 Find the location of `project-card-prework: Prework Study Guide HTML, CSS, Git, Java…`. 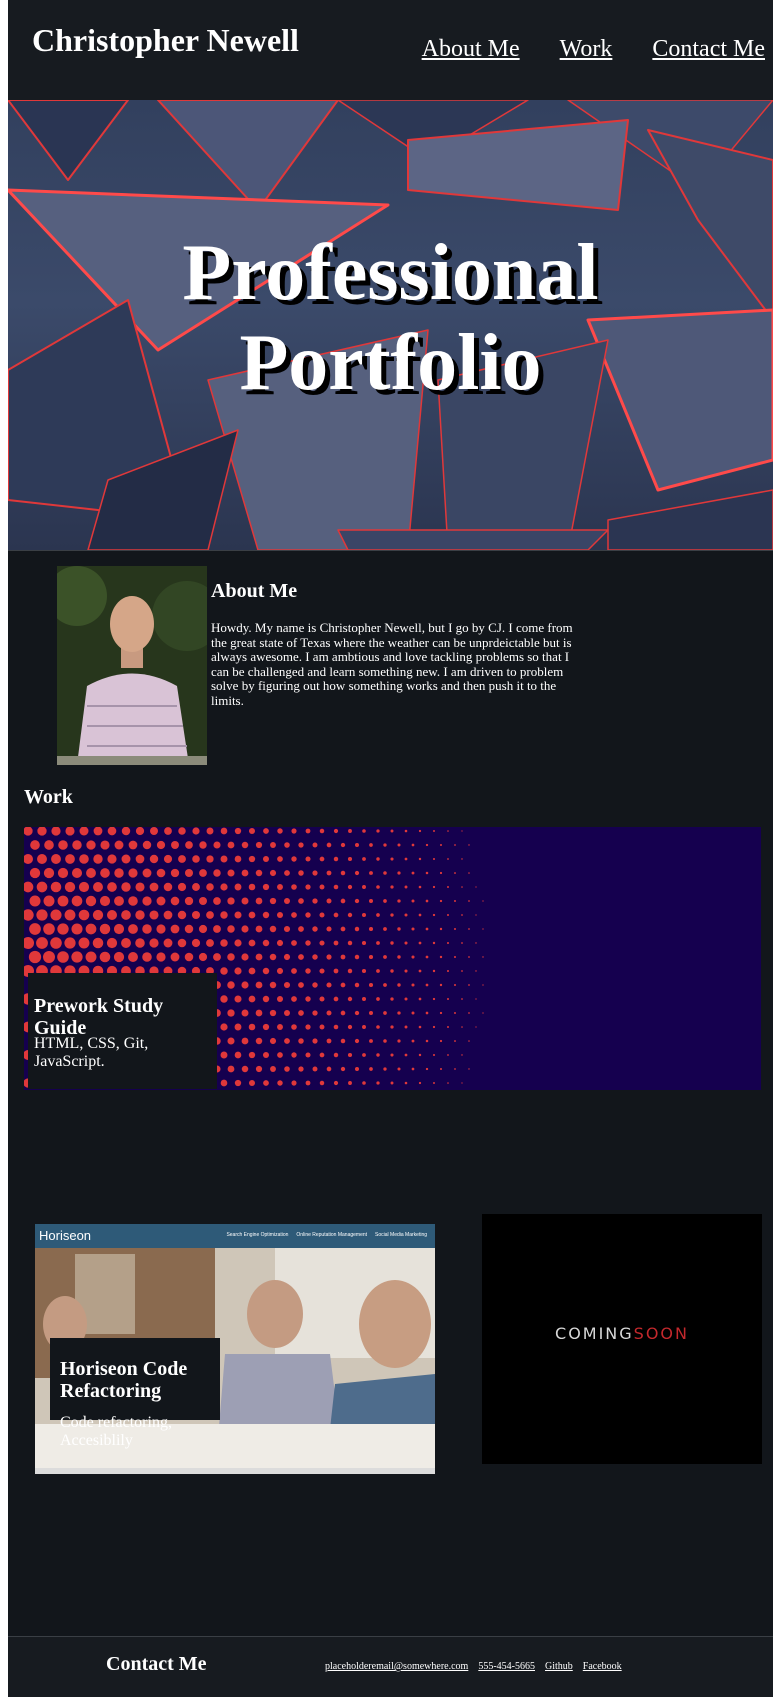

project-card-prework: Prework Study Guide HTML, CSS, Git, Java… is located at coordinates (392, 958).